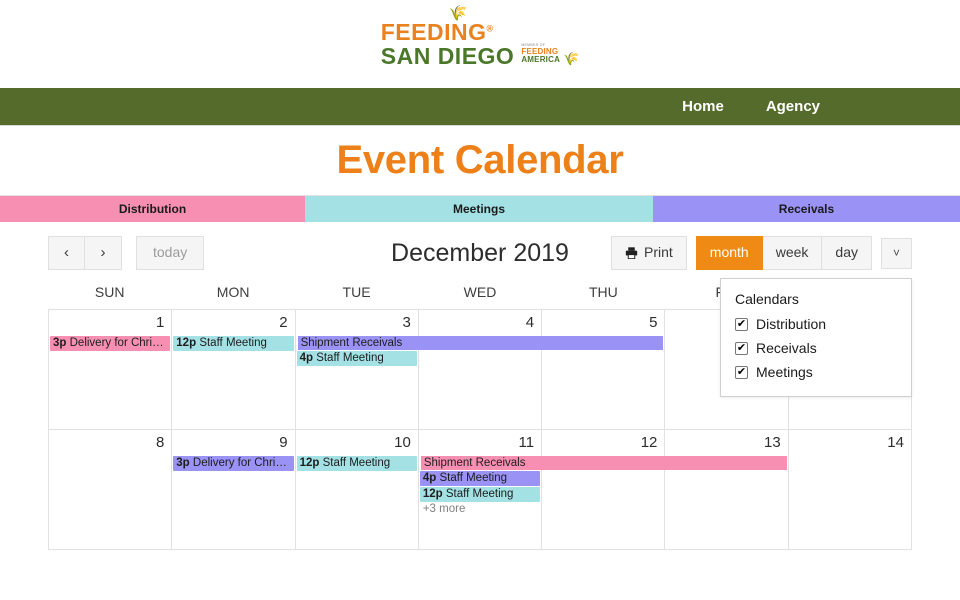 The width and height of the screenshot is (960, 600). I want to click on nav-item-home: Home, so click(703, 106).